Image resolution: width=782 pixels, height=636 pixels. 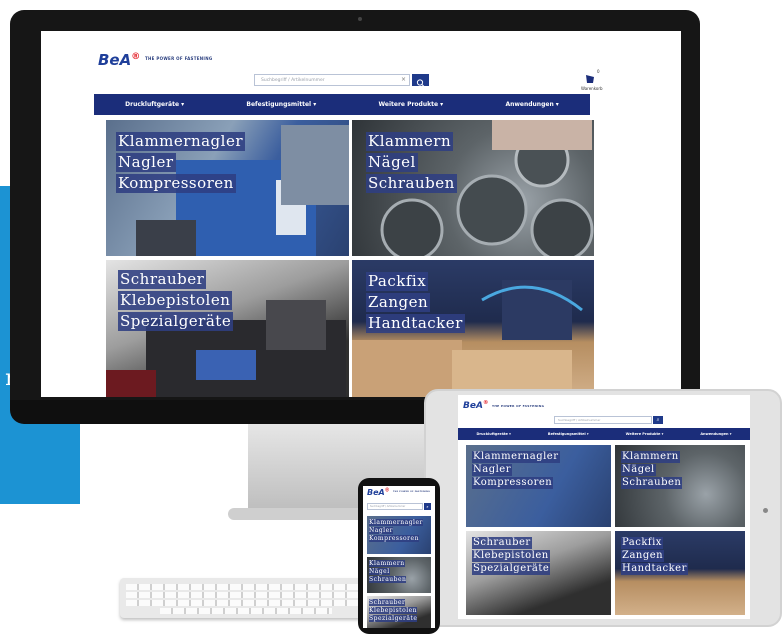 What do you see at coordinates (590, 79) in the screenshot?
I see `cart-icon-shape` at bounding box center [590, 79].